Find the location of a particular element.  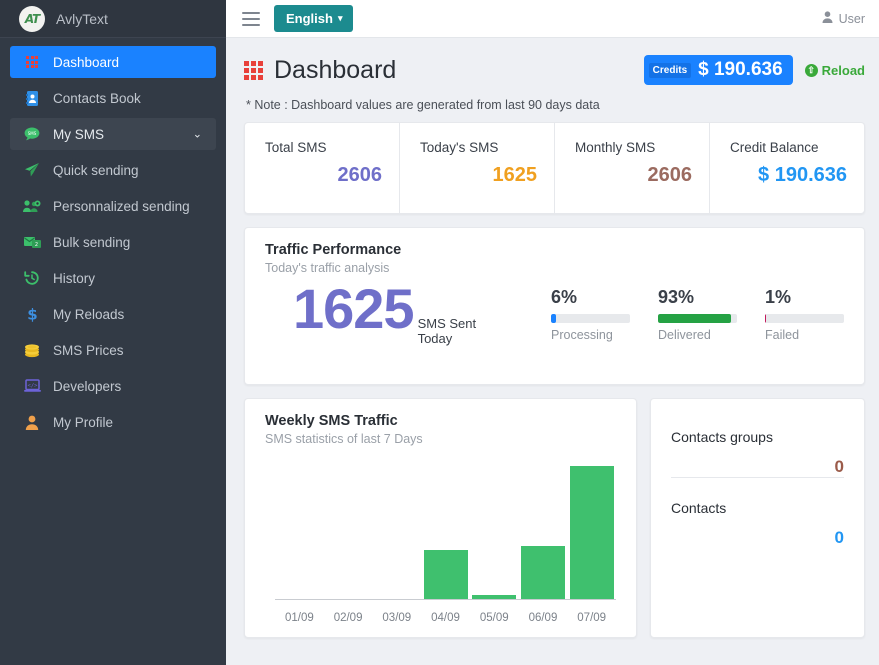

chart-x-label: 07/09 is located at coordinates (592, 618).